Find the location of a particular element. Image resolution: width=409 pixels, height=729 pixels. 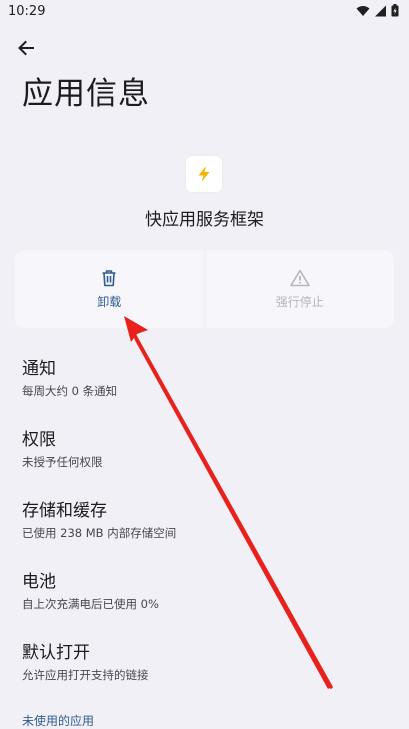

setting-subtitle: 每周大约 0 条通知 is located at coordinates (70, 391).